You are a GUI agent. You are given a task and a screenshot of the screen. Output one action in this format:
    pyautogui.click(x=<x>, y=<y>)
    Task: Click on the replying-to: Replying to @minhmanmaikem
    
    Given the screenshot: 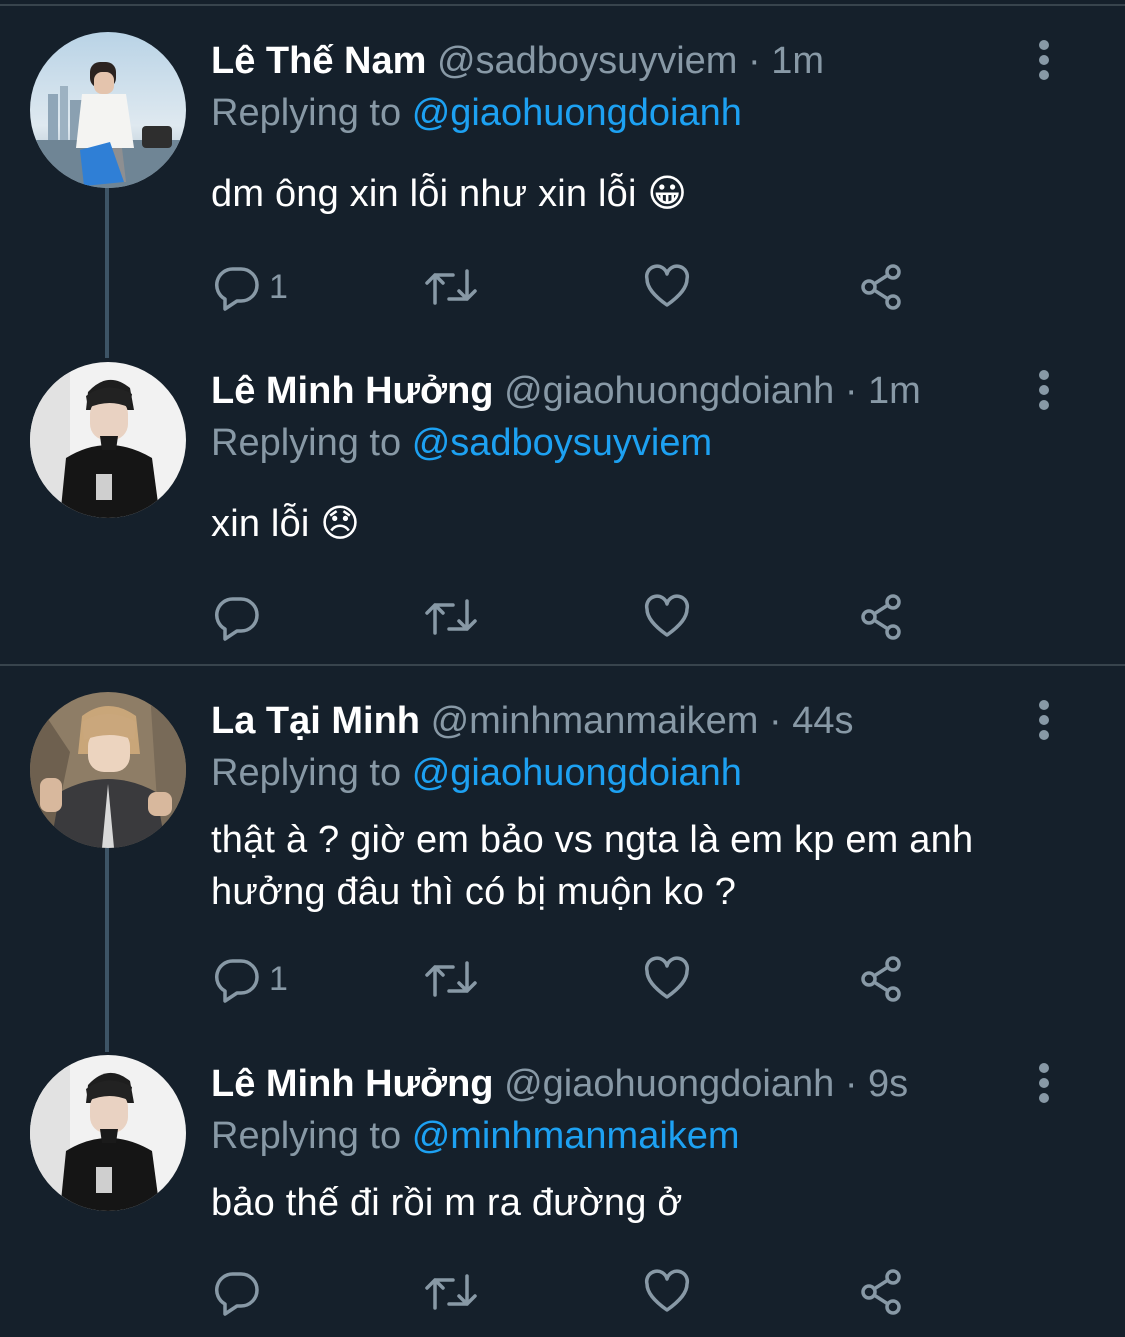 What is the action you would take?
    pyautogui.click(x=475, y=1136)
    